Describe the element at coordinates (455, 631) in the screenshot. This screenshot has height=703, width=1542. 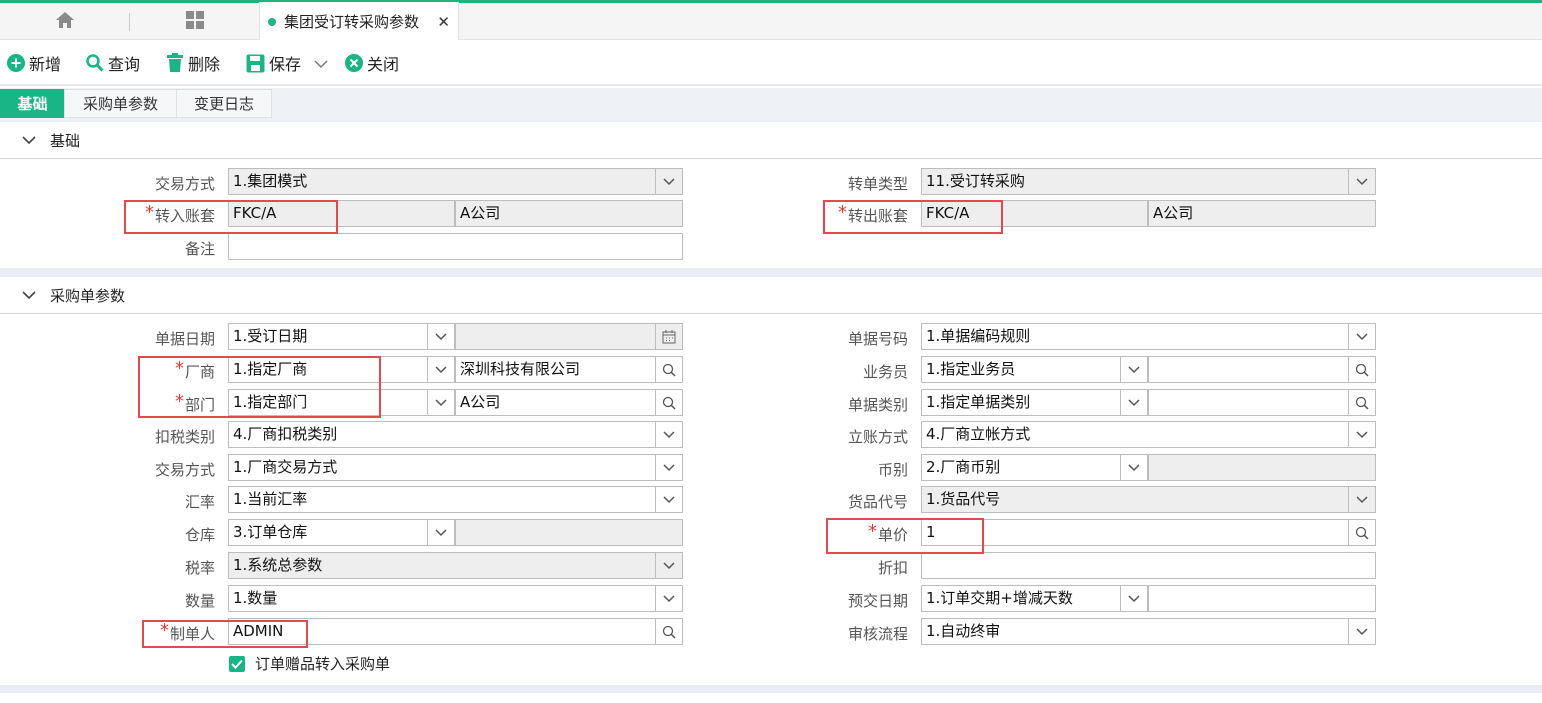
I see `maker-lookup-field: ADMIN` at that location.